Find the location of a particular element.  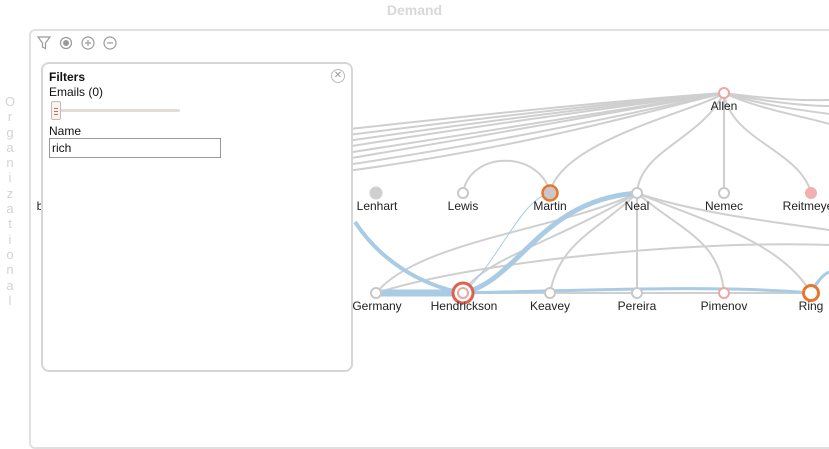

node-label: Pereira is located at coordinates (637, 306).